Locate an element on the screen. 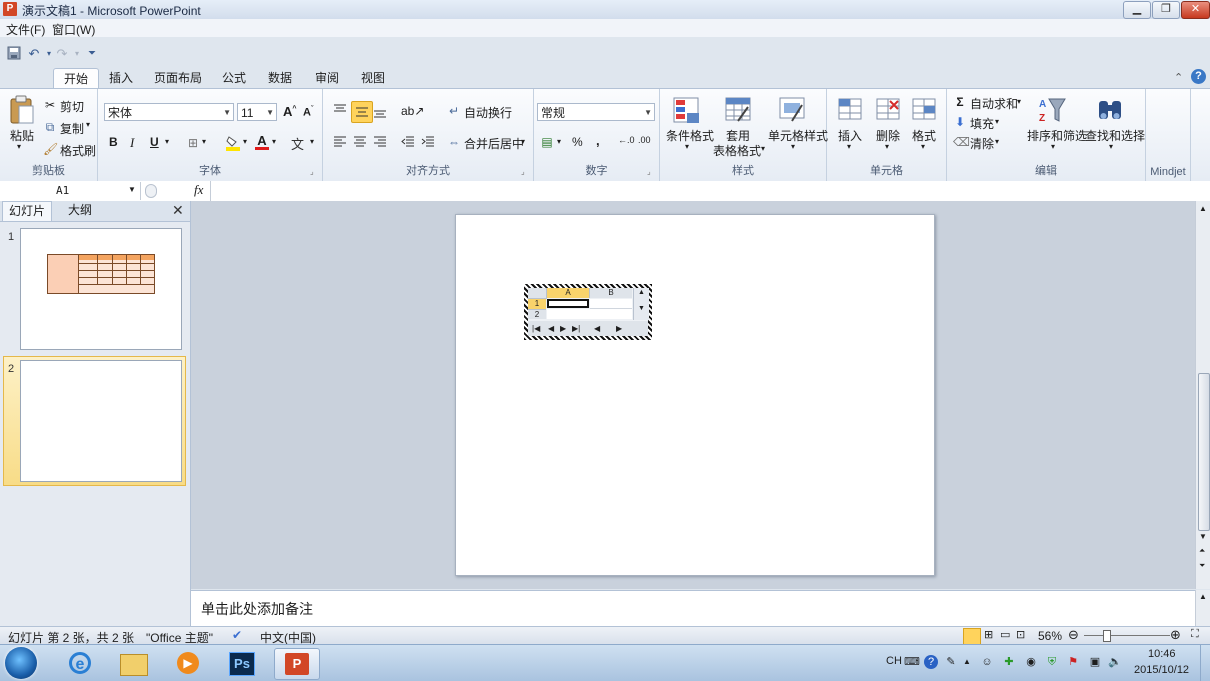 Image resolution: width=1210 pixels, height=681 pixels. network-icon: ▣ is located at coordinates (1095, 662).